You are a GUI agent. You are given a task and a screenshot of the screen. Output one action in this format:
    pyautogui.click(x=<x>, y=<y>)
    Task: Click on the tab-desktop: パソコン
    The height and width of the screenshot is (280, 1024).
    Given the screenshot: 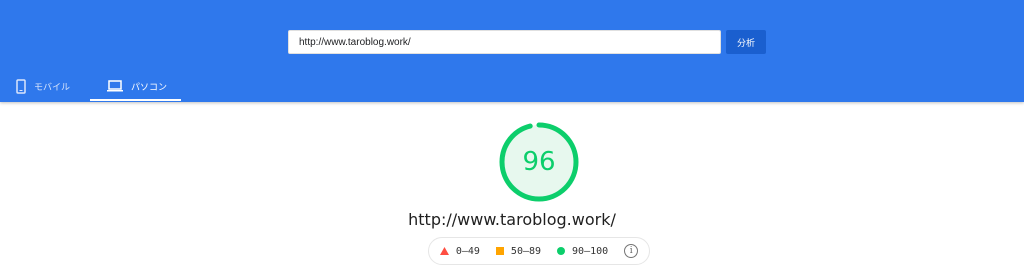 What is the action you would take?
    pyautogui.click(x=135, y=86)
    